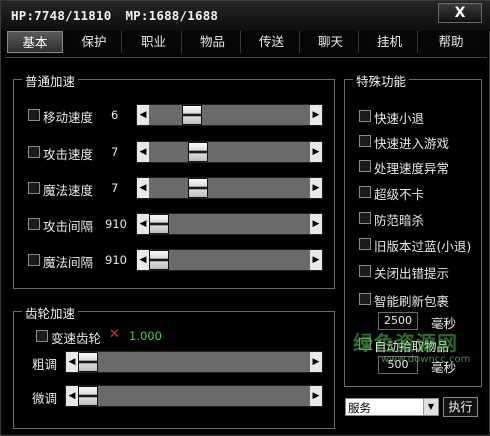 This screenshot has height=436, width=490. Describe the element at coordinates (460, 13) in the screenshot. I see `close-button: X` at that location.